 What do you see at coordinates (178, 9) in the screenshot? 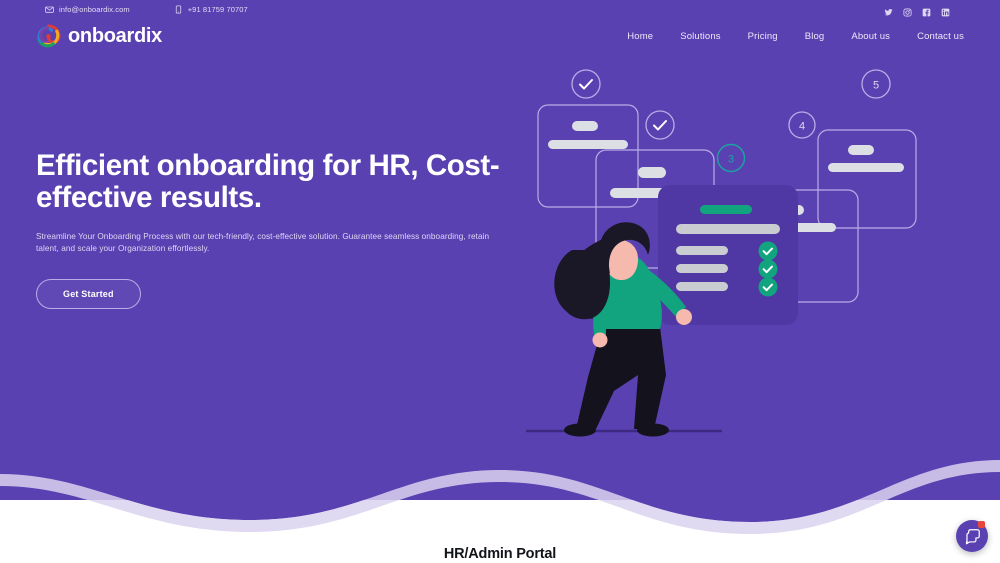
I see `mobile-phone-icon` at bounding box center [178, 9].